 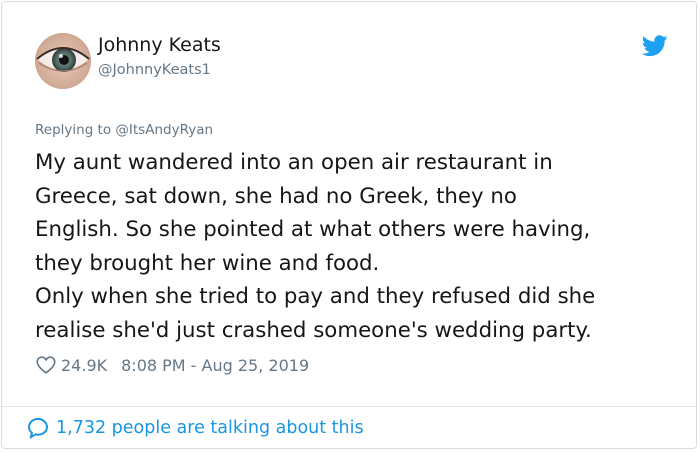 I want to click on divider, so click(x=349, y=406).